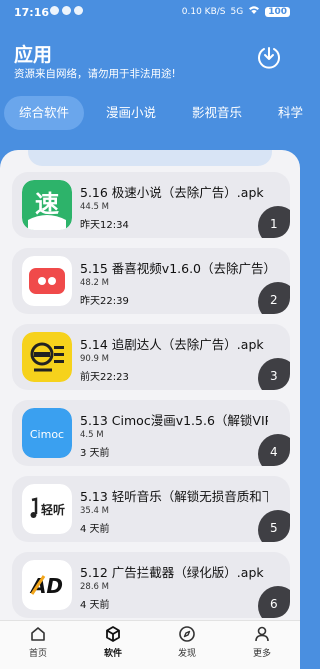 This screenshot has height=669, width=320. Describe the element at coordinates (94, 511) in the screenshot. I see `app-size: 35.4 M` at that location.